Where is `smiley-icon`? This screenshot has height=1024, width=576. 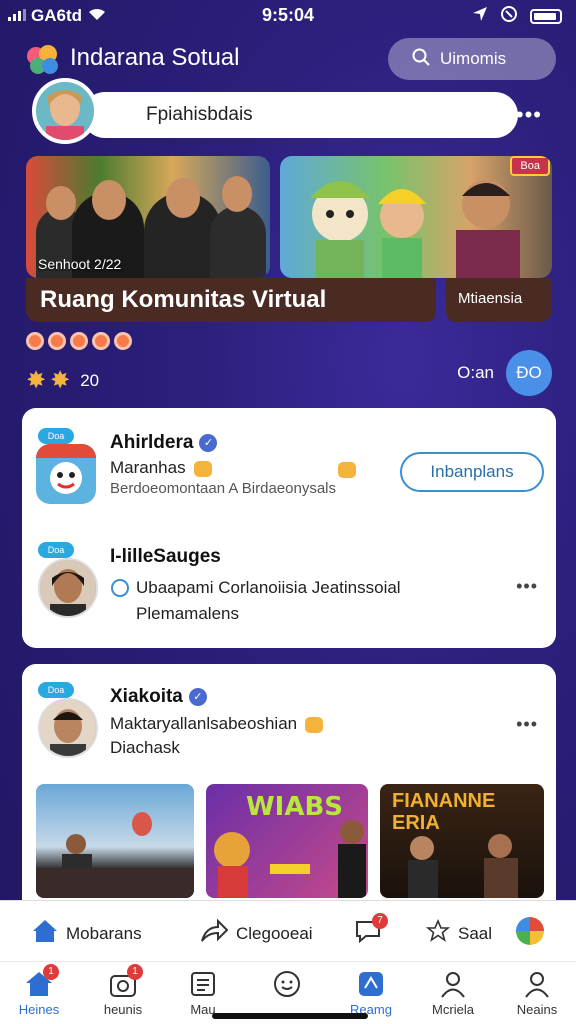
smiley-icon is located at coordinates (287, 984).